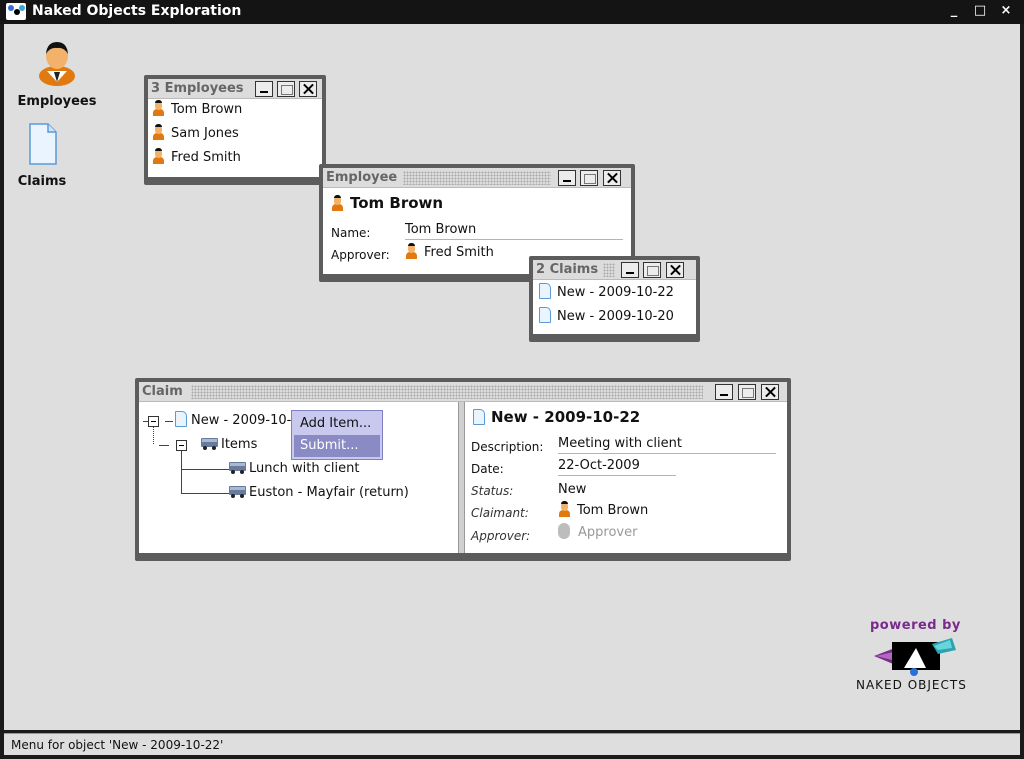 This screenshot has width=1024, height=759. Describe the element at coordinates (500, 513) in the screenshot. I see `claimant-label: Claimant:` at that location.